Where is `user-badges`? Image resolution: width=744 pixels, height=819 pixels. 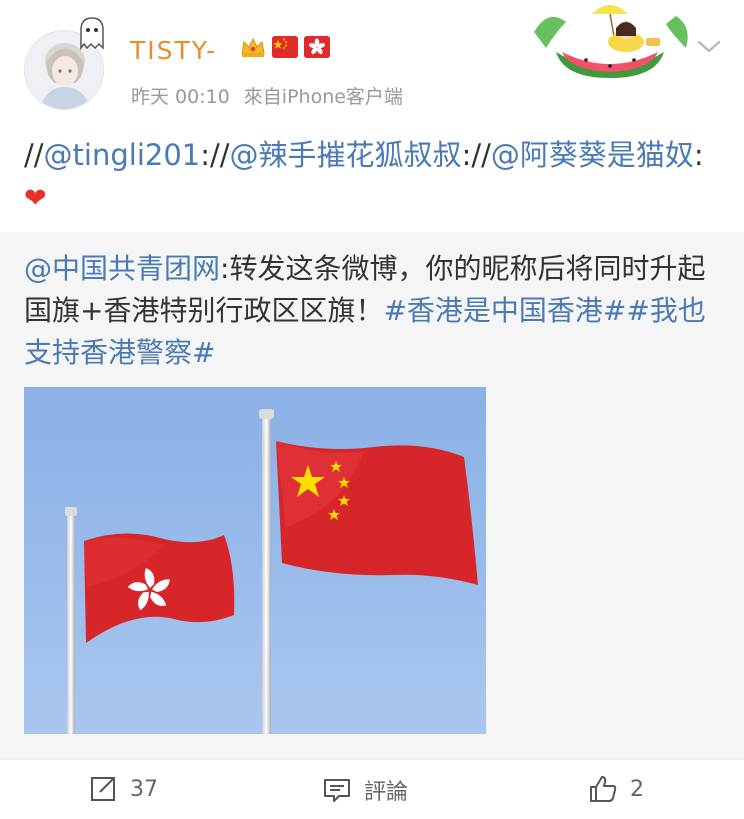 user-badges is located at coordinates (285, 47).